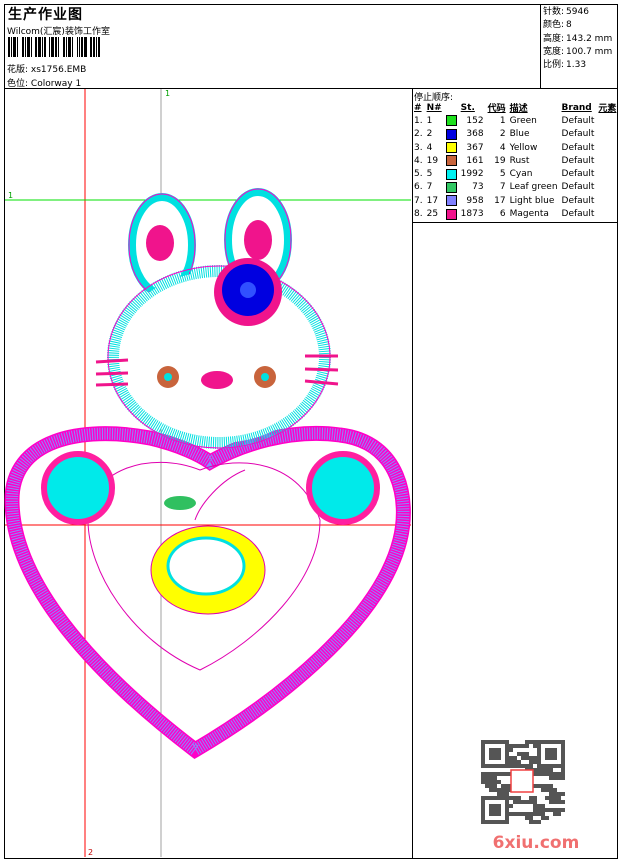 This screenshot has width=620, height=860. What do you see at coordinates (248, 292) in the screenshot?
I see `flower` at bounding box center [248, 292].